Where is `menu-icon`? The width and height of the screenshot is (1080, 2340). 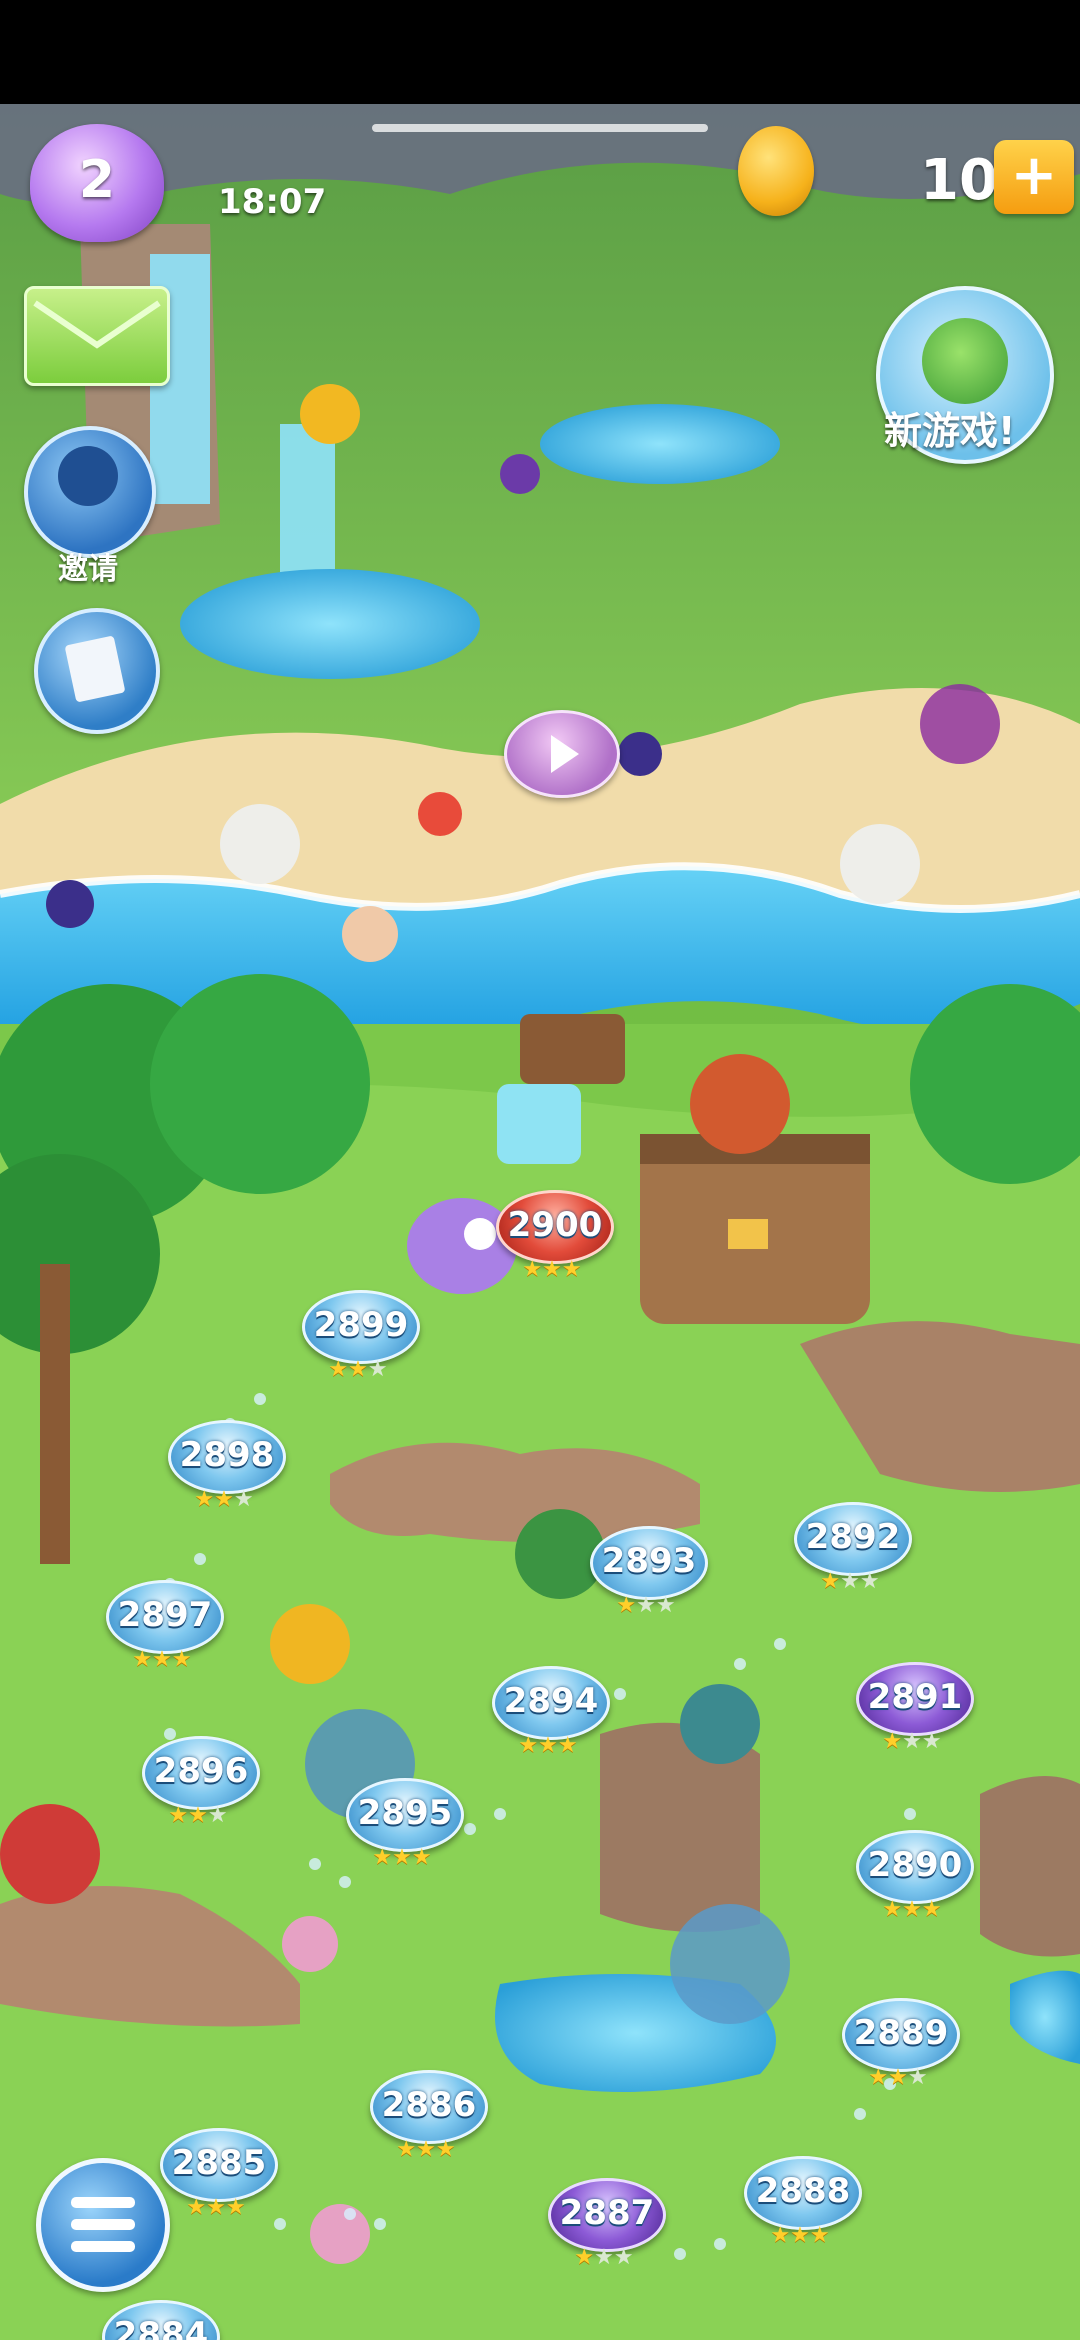 menu-icon is located at coordinates (103, 2224).